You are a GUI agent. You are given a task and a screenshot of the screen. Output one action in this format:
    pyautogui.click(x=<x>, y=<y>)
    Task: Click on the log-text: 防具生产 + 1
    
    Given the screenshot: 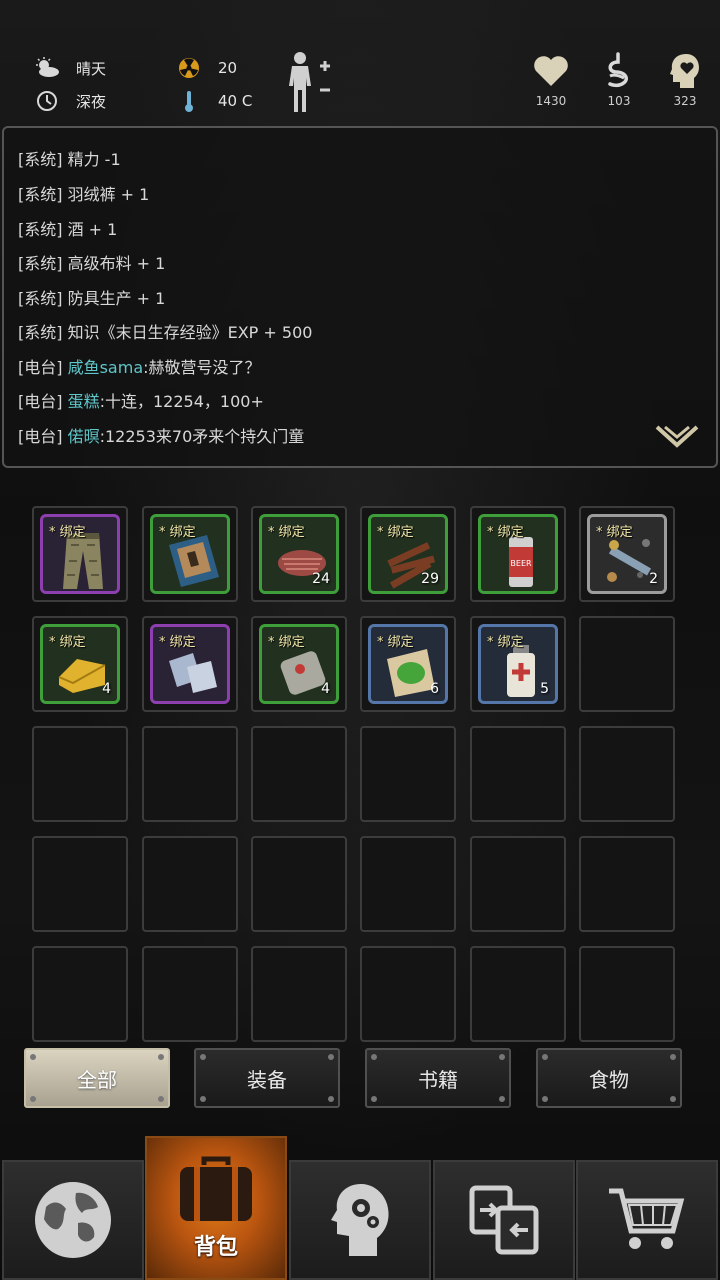 What is the action you would take?
    pyautogui.click(x=116, y=298)
    